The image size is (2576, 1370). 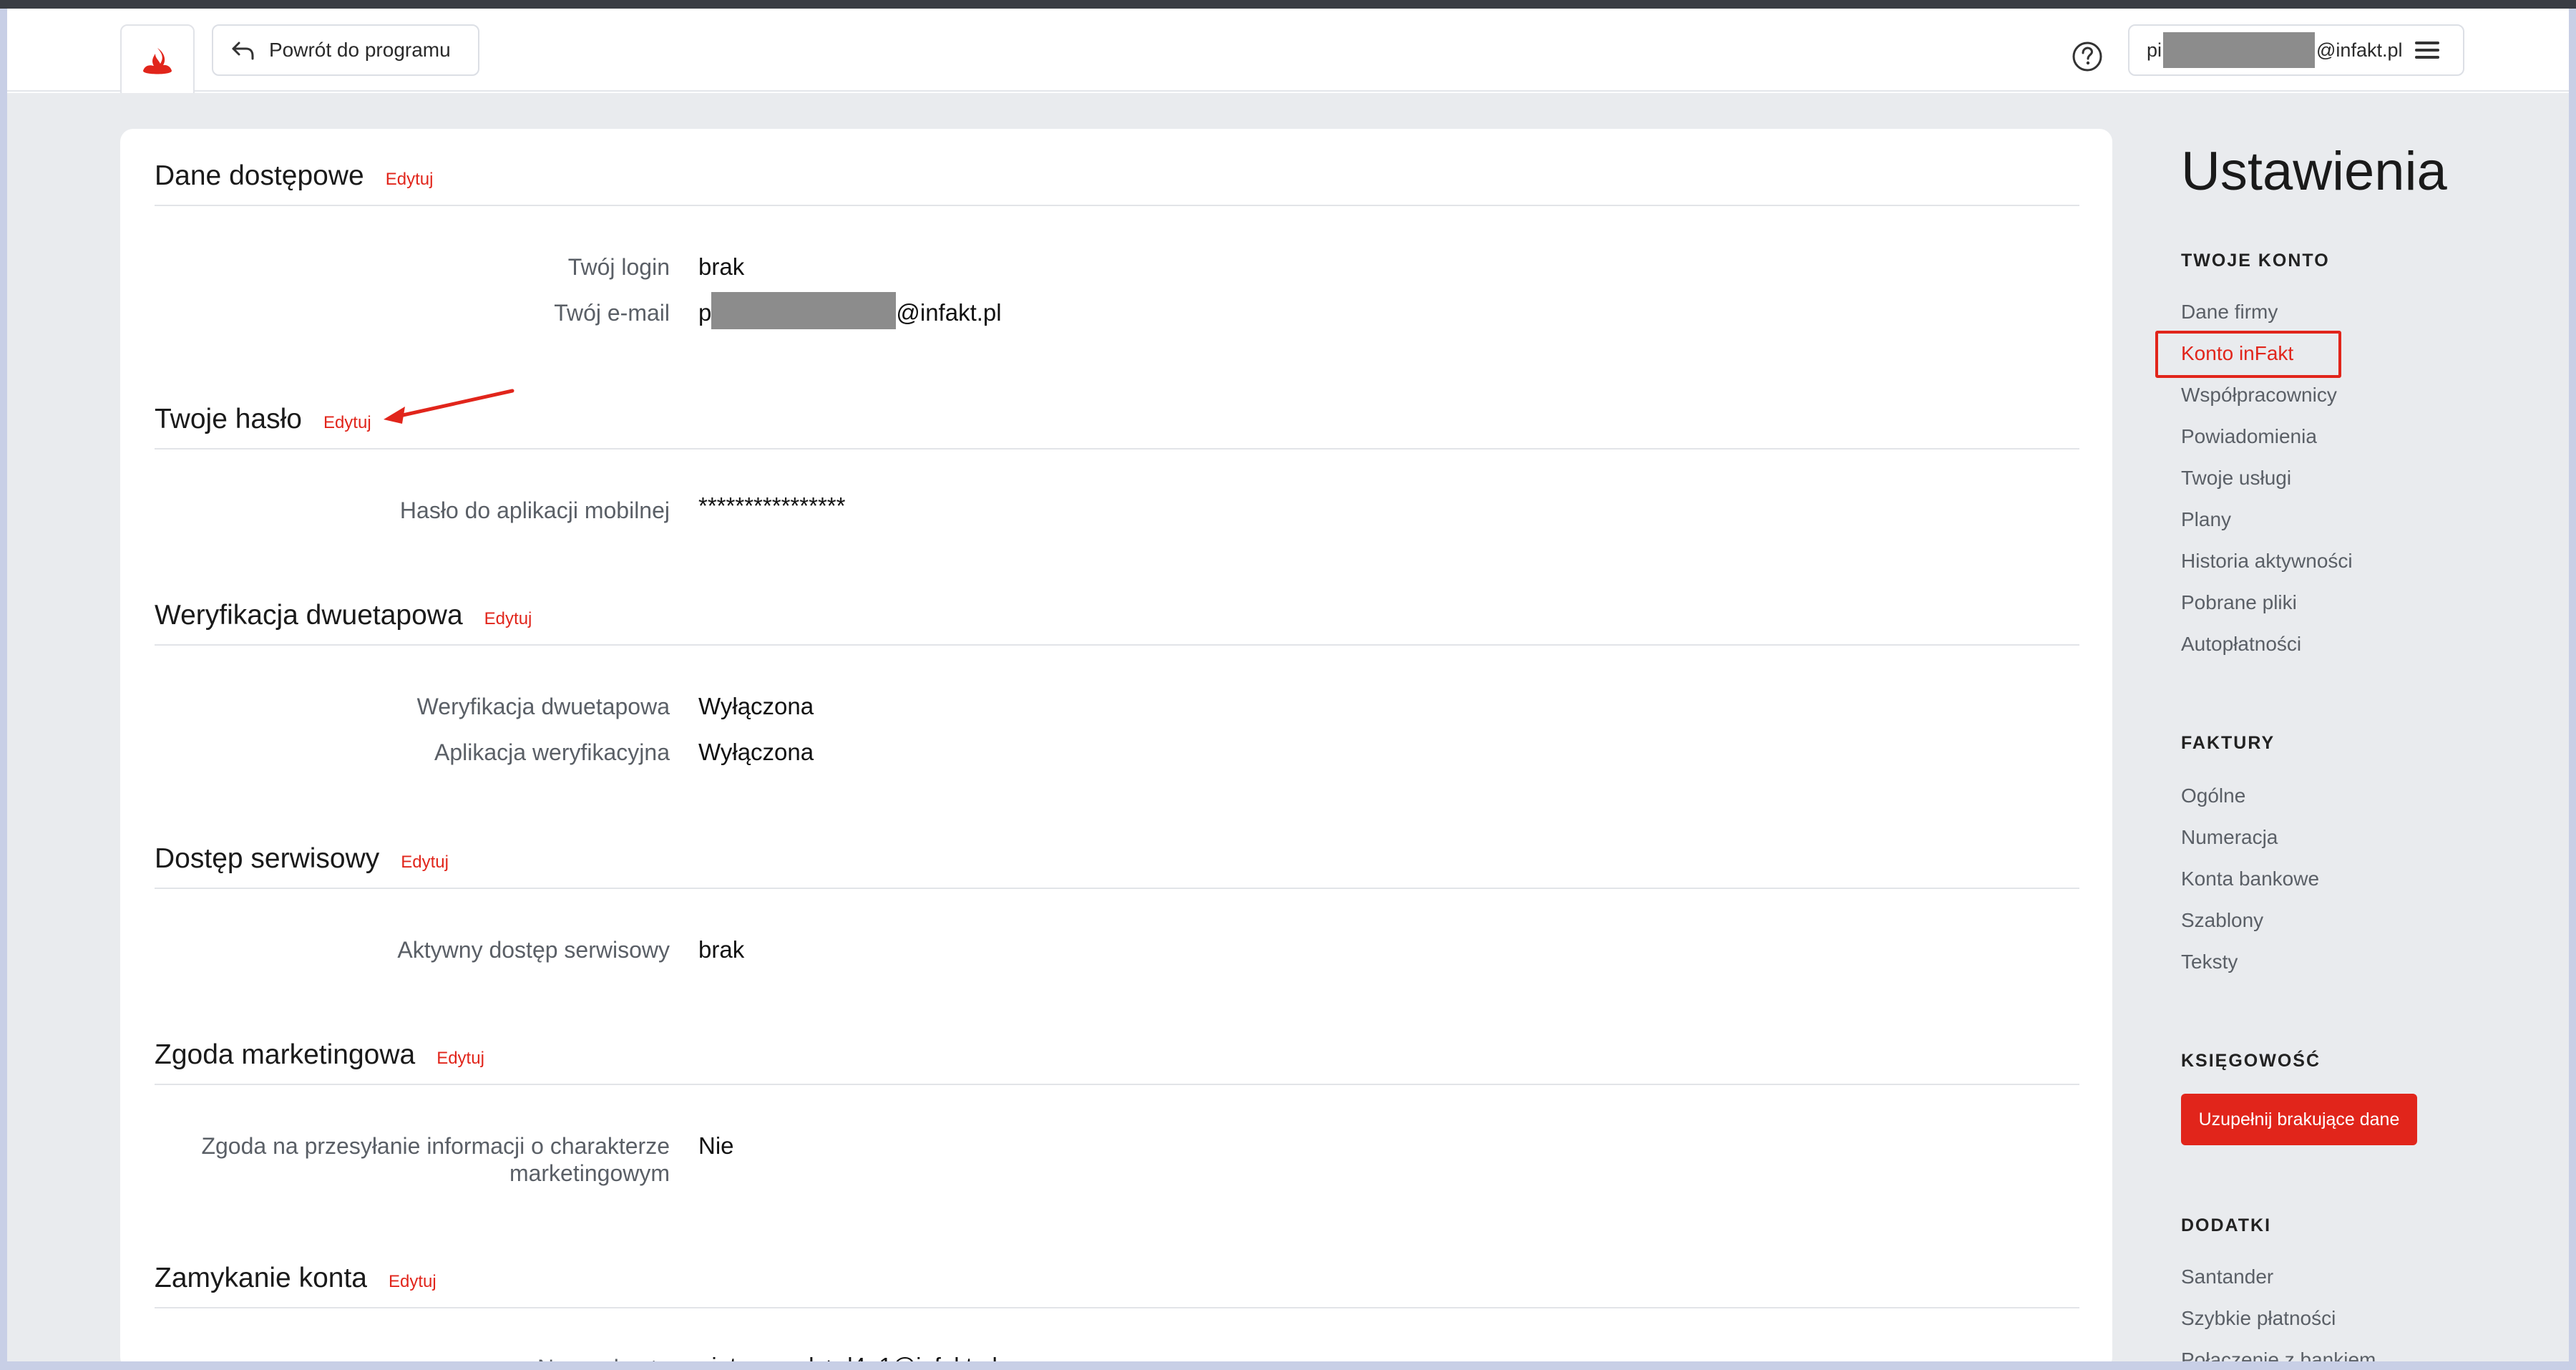 I want to click on section-title: Dostęp serwisowy, so click(x=267, y=858).